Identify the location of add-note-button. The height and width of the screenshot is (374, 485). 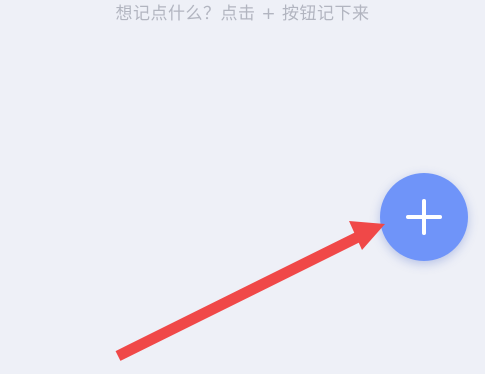
(424, 217).